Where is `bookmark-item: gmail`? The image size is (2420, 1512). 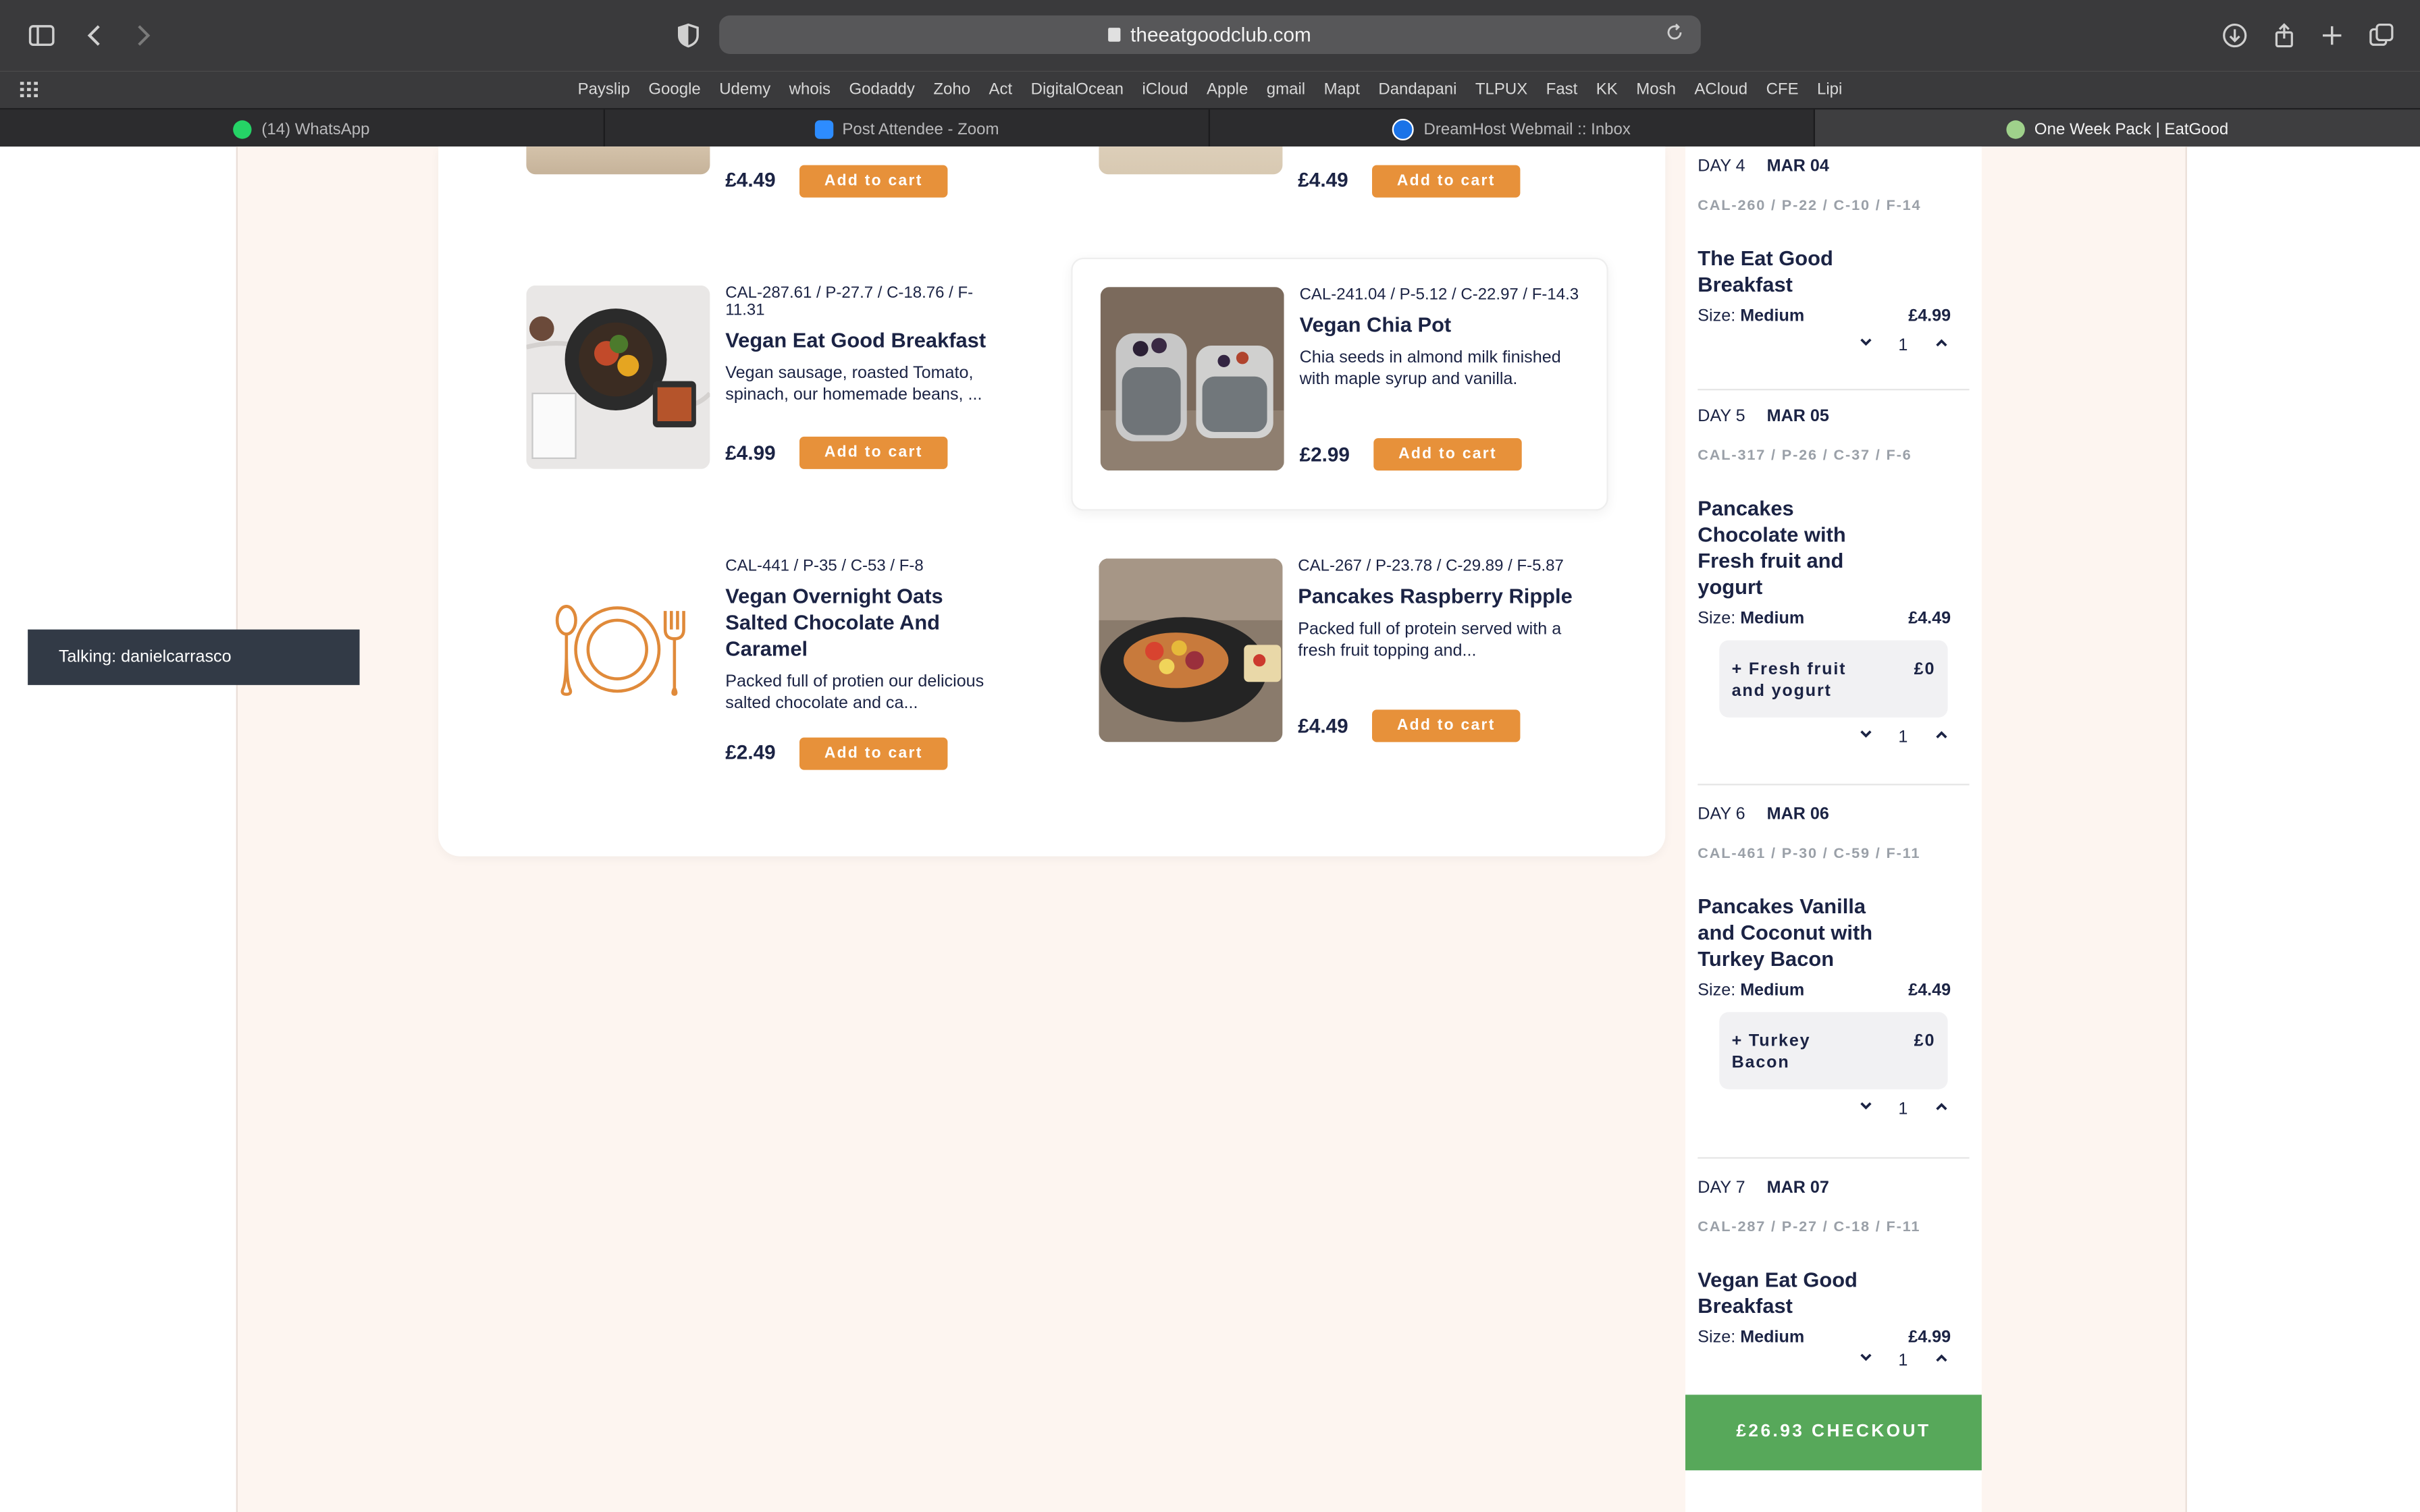
bookmark-item: gmail is located at coordinates (1286, 89).